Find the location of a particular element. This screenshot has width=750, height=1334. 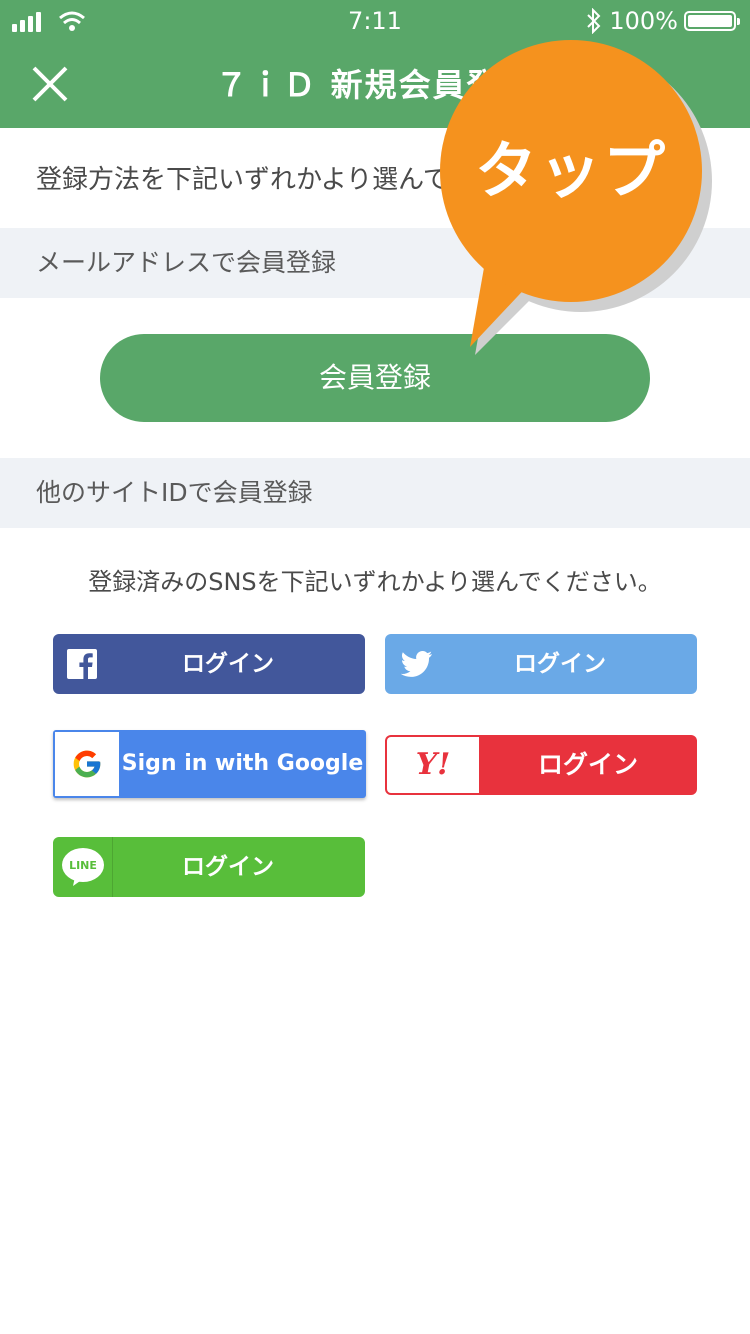

tooltip-text: タップ is located at coordinates (570, 170).